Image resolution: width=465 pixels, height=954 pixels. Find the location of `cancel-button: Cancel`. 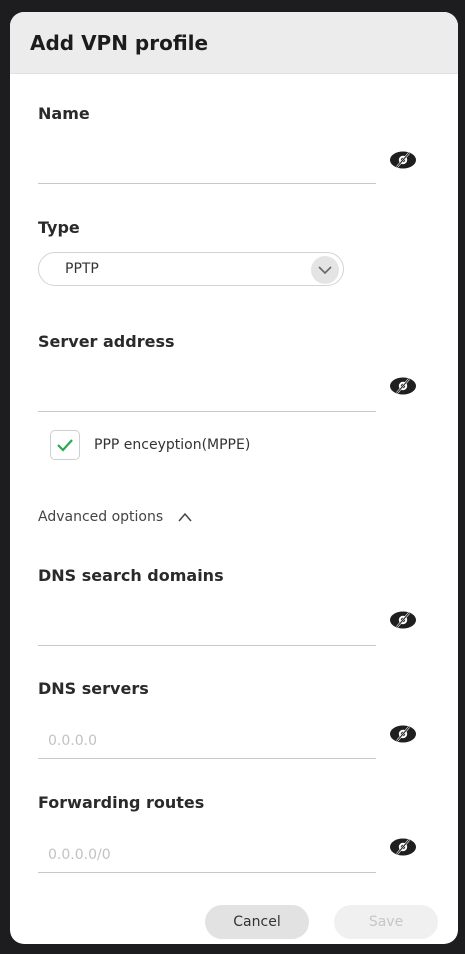

cancel-button: Cancel is located at coordinates (257, 922).